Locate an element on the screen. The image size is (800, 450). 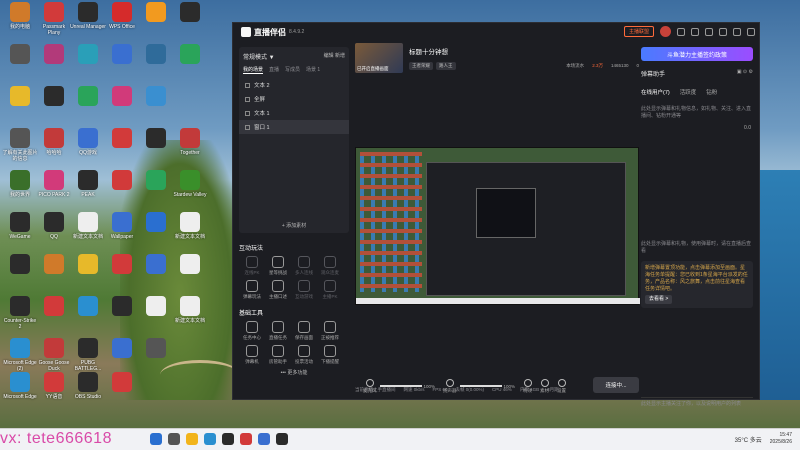
interactive-item: 观众连麦 is located at coordinates (330, 266).